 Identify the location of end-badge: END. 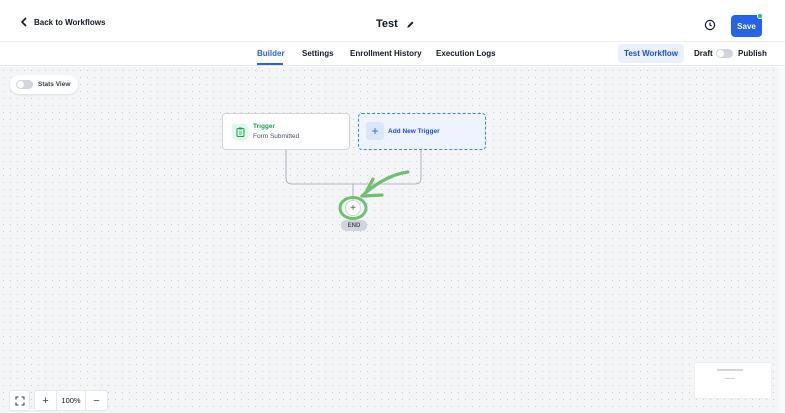
(354, 225).